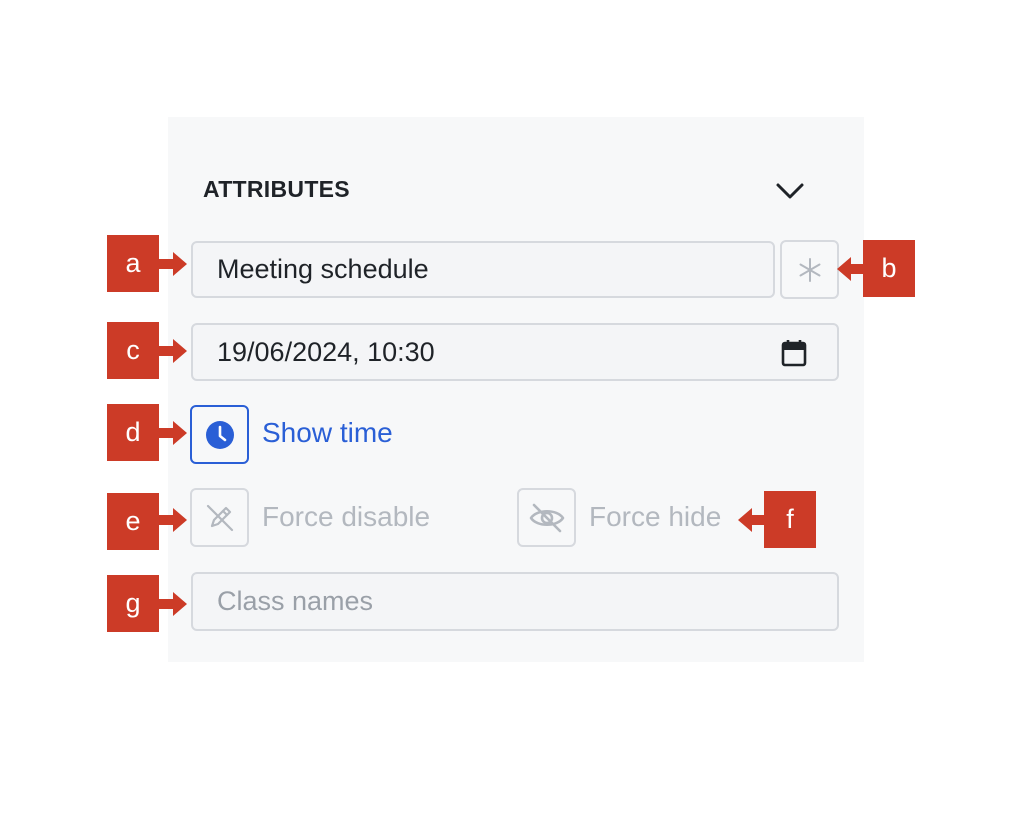  I want to click on callout-f: f, so click(790, 519).